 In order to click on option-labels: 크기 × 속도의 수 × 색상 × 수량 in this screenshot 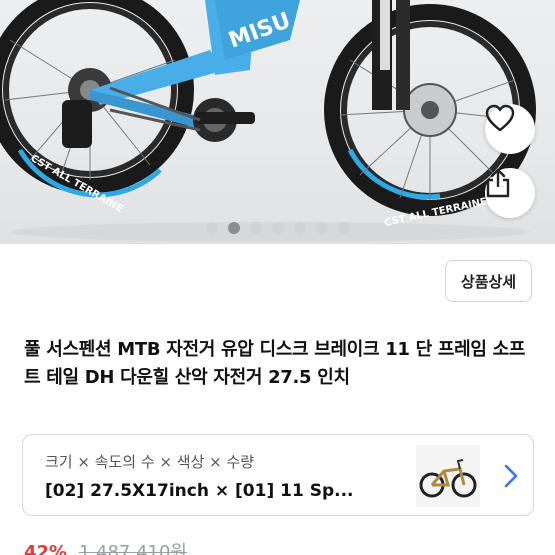, I will do `click(150, 462)`.